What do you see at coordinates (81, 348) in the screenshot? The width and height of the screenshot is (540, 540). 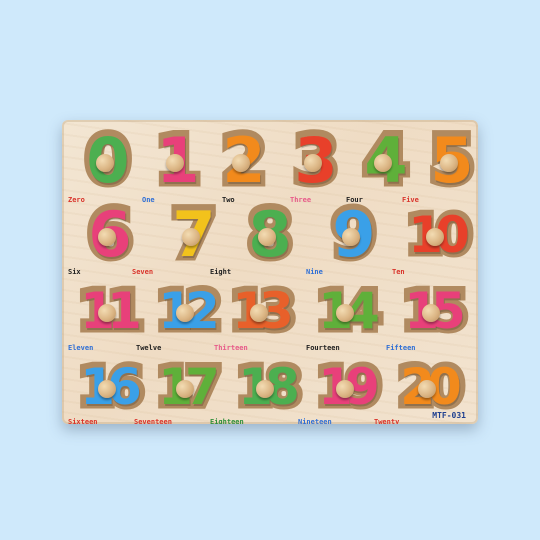 I see `number-word-label: Eleven` at bounding box center [81, 348].